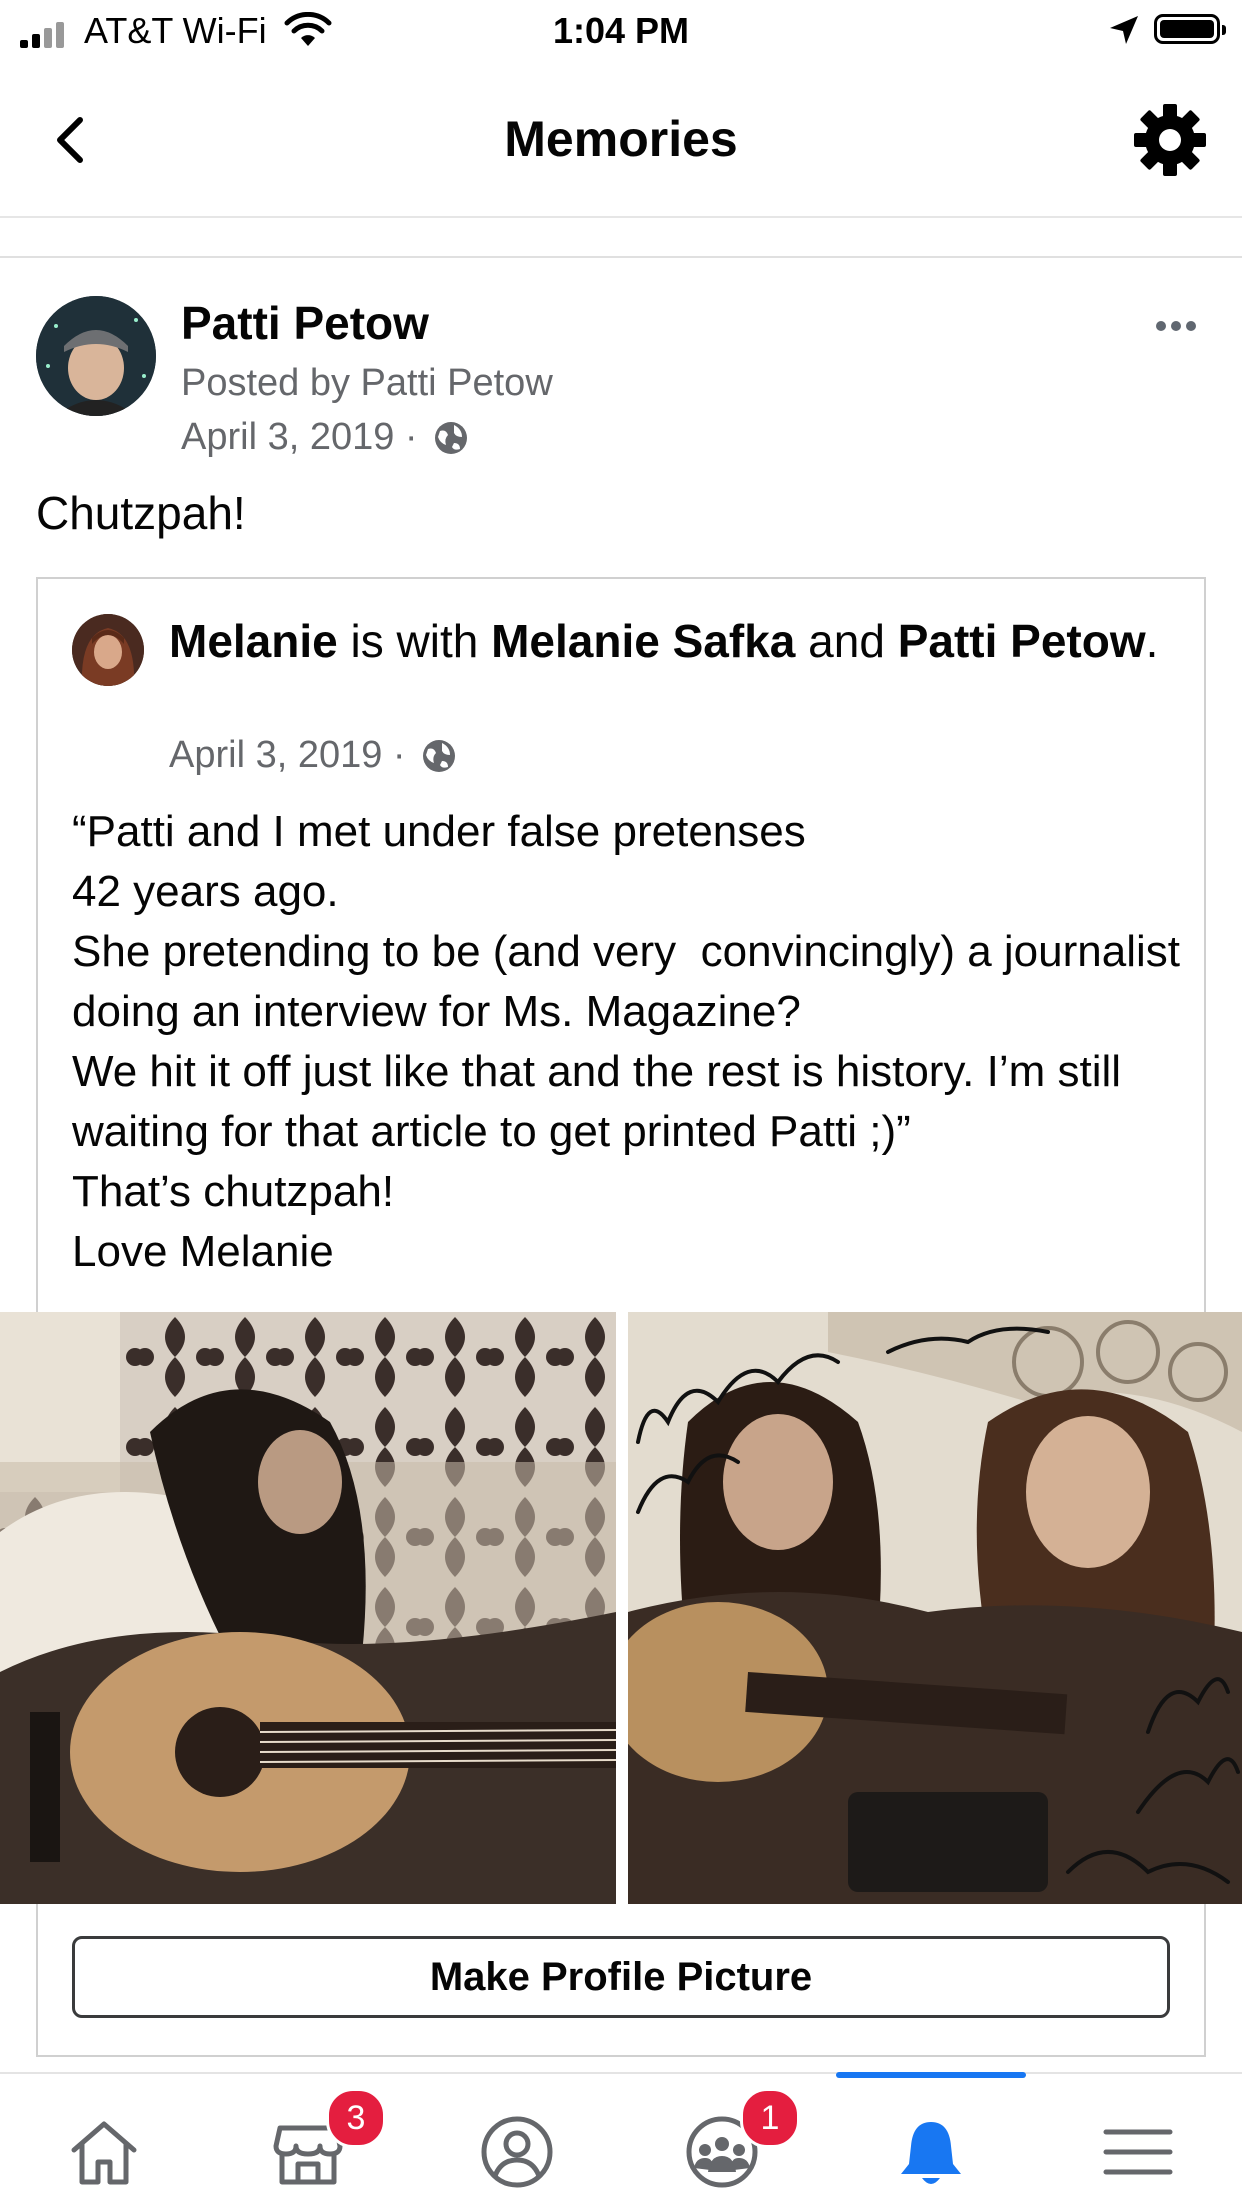 Image resolution: width=1242 pixels, height=2210 pixels. What do you see at coordinates (356, 2118) in the screenshot?
I see `marketplace-badge: 3` at bounding box center [356, 2118].